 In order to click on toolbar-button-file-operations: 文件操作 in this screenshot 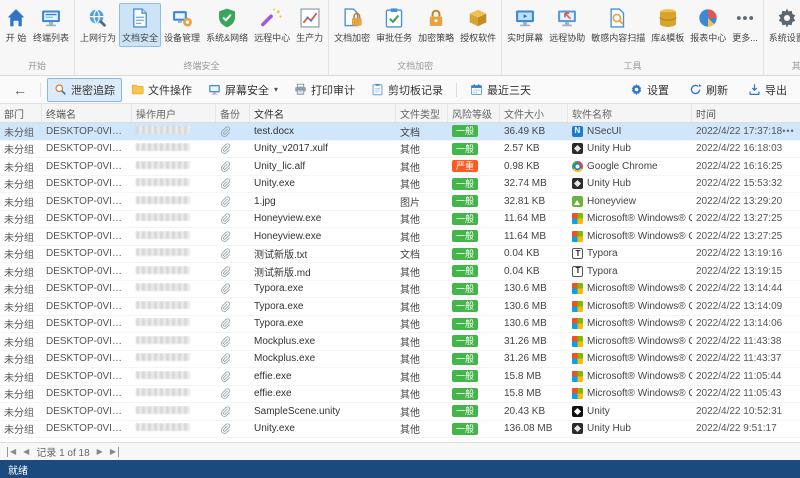, I will do `click(161, 90)`.